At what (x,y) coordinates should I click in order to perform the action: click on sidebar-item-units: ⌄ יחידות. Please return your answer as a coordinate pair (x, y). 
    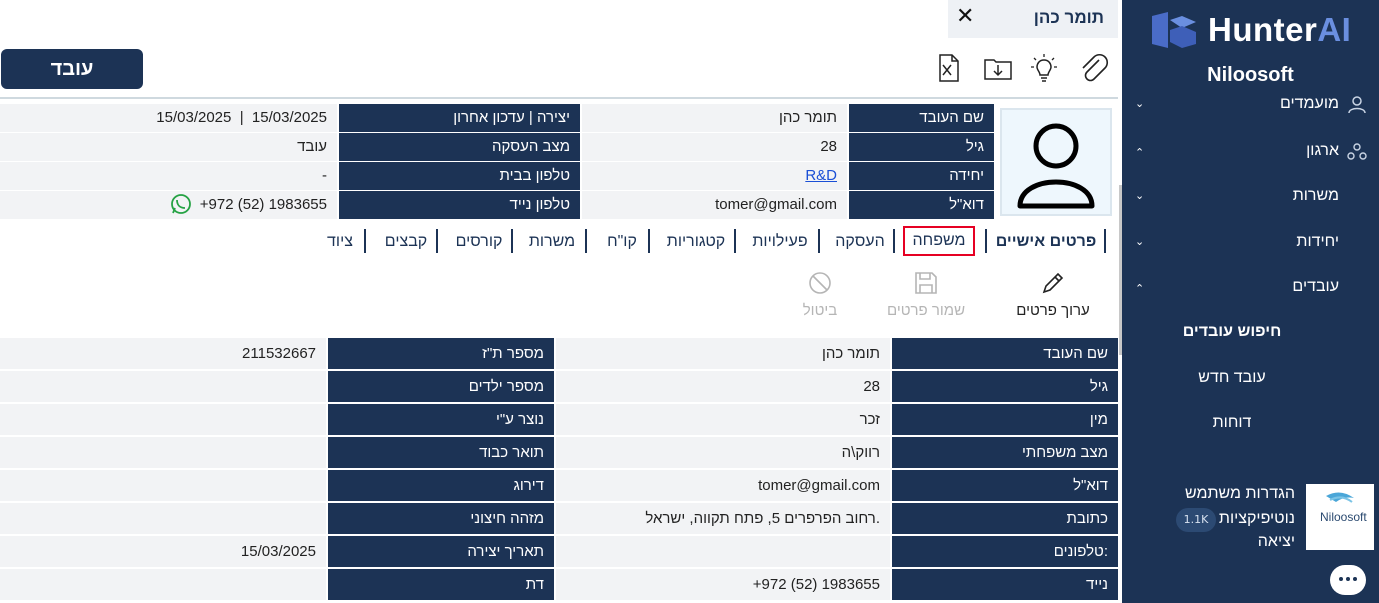
    Looking at the image, I should click on (1250, 244).